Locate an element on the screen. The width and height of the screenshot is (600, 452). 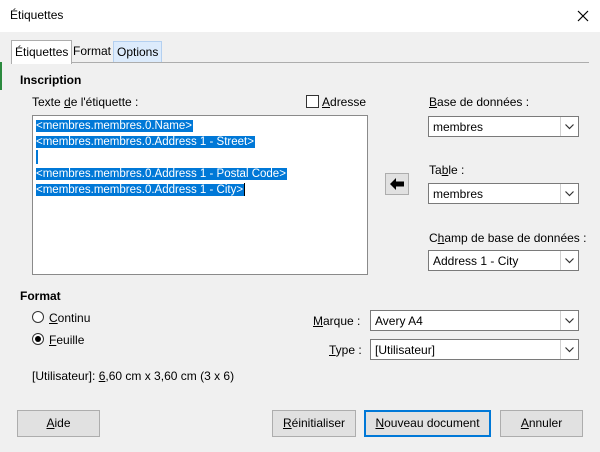
format-heading: Format is located at coordinates (40, 296).